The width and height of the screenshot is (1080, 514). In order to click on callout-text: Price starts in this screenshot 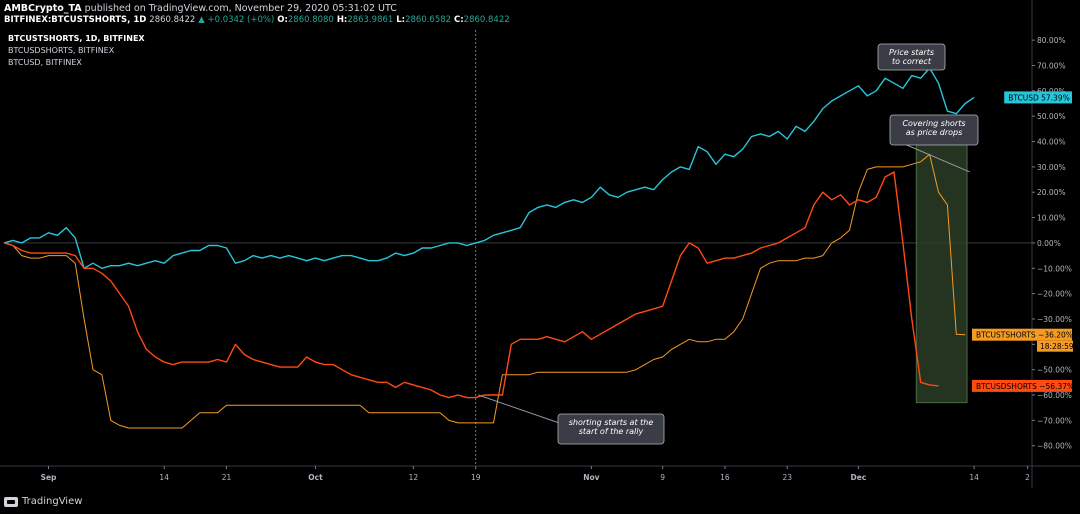, I will do `click(911, 52)`.